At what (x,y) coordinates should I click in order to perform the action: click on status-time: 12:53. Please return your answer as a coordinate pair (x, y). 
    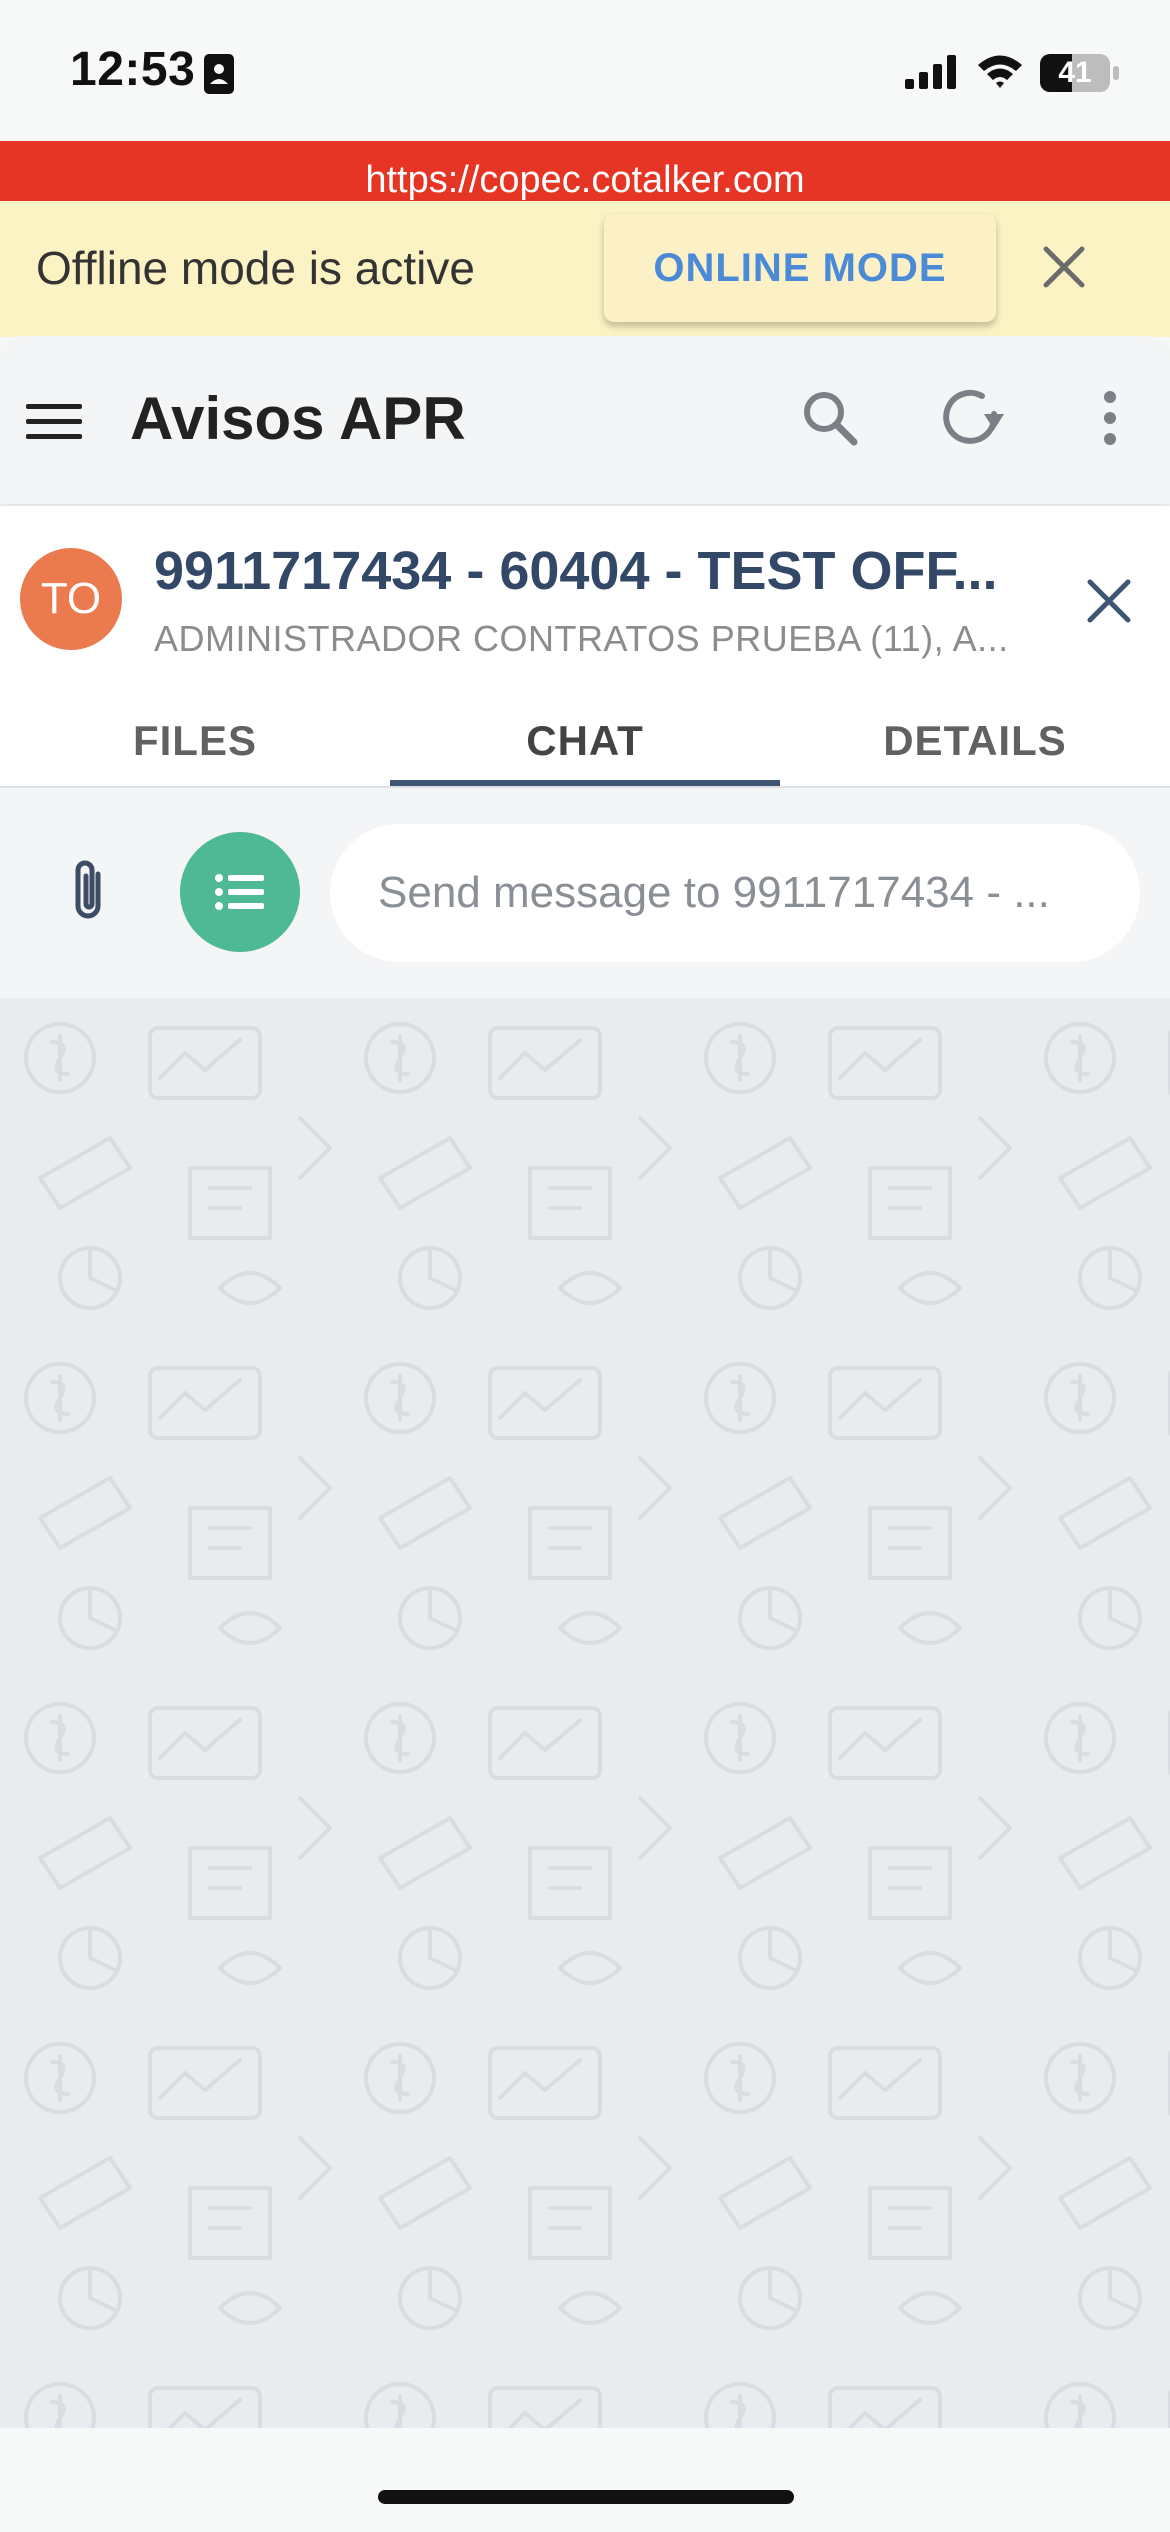
    Looking at the image, I should click on (133, 69).